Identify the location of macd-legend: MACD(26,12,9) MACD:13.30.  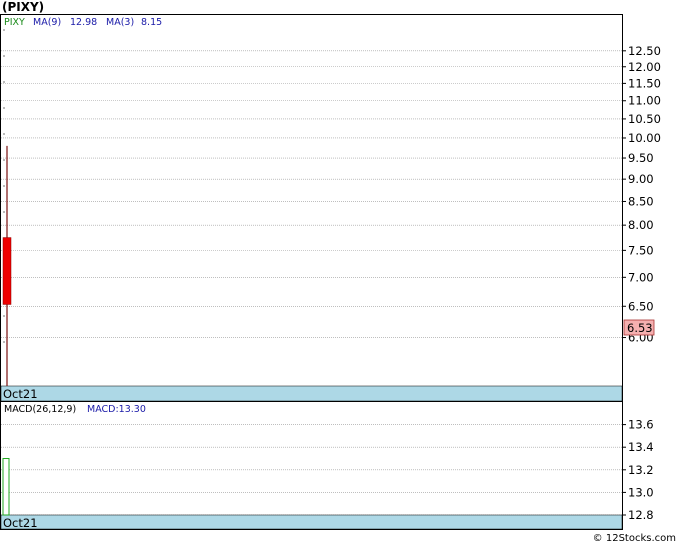
(75, 409).